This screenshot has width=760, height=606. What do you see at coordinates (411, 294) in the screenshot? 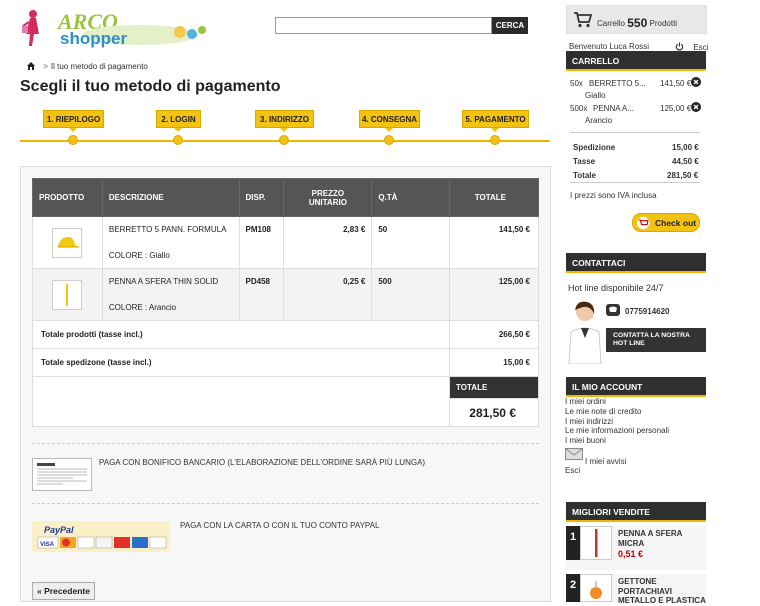
I see `quantity: 500` at bounding box center [411, 294].